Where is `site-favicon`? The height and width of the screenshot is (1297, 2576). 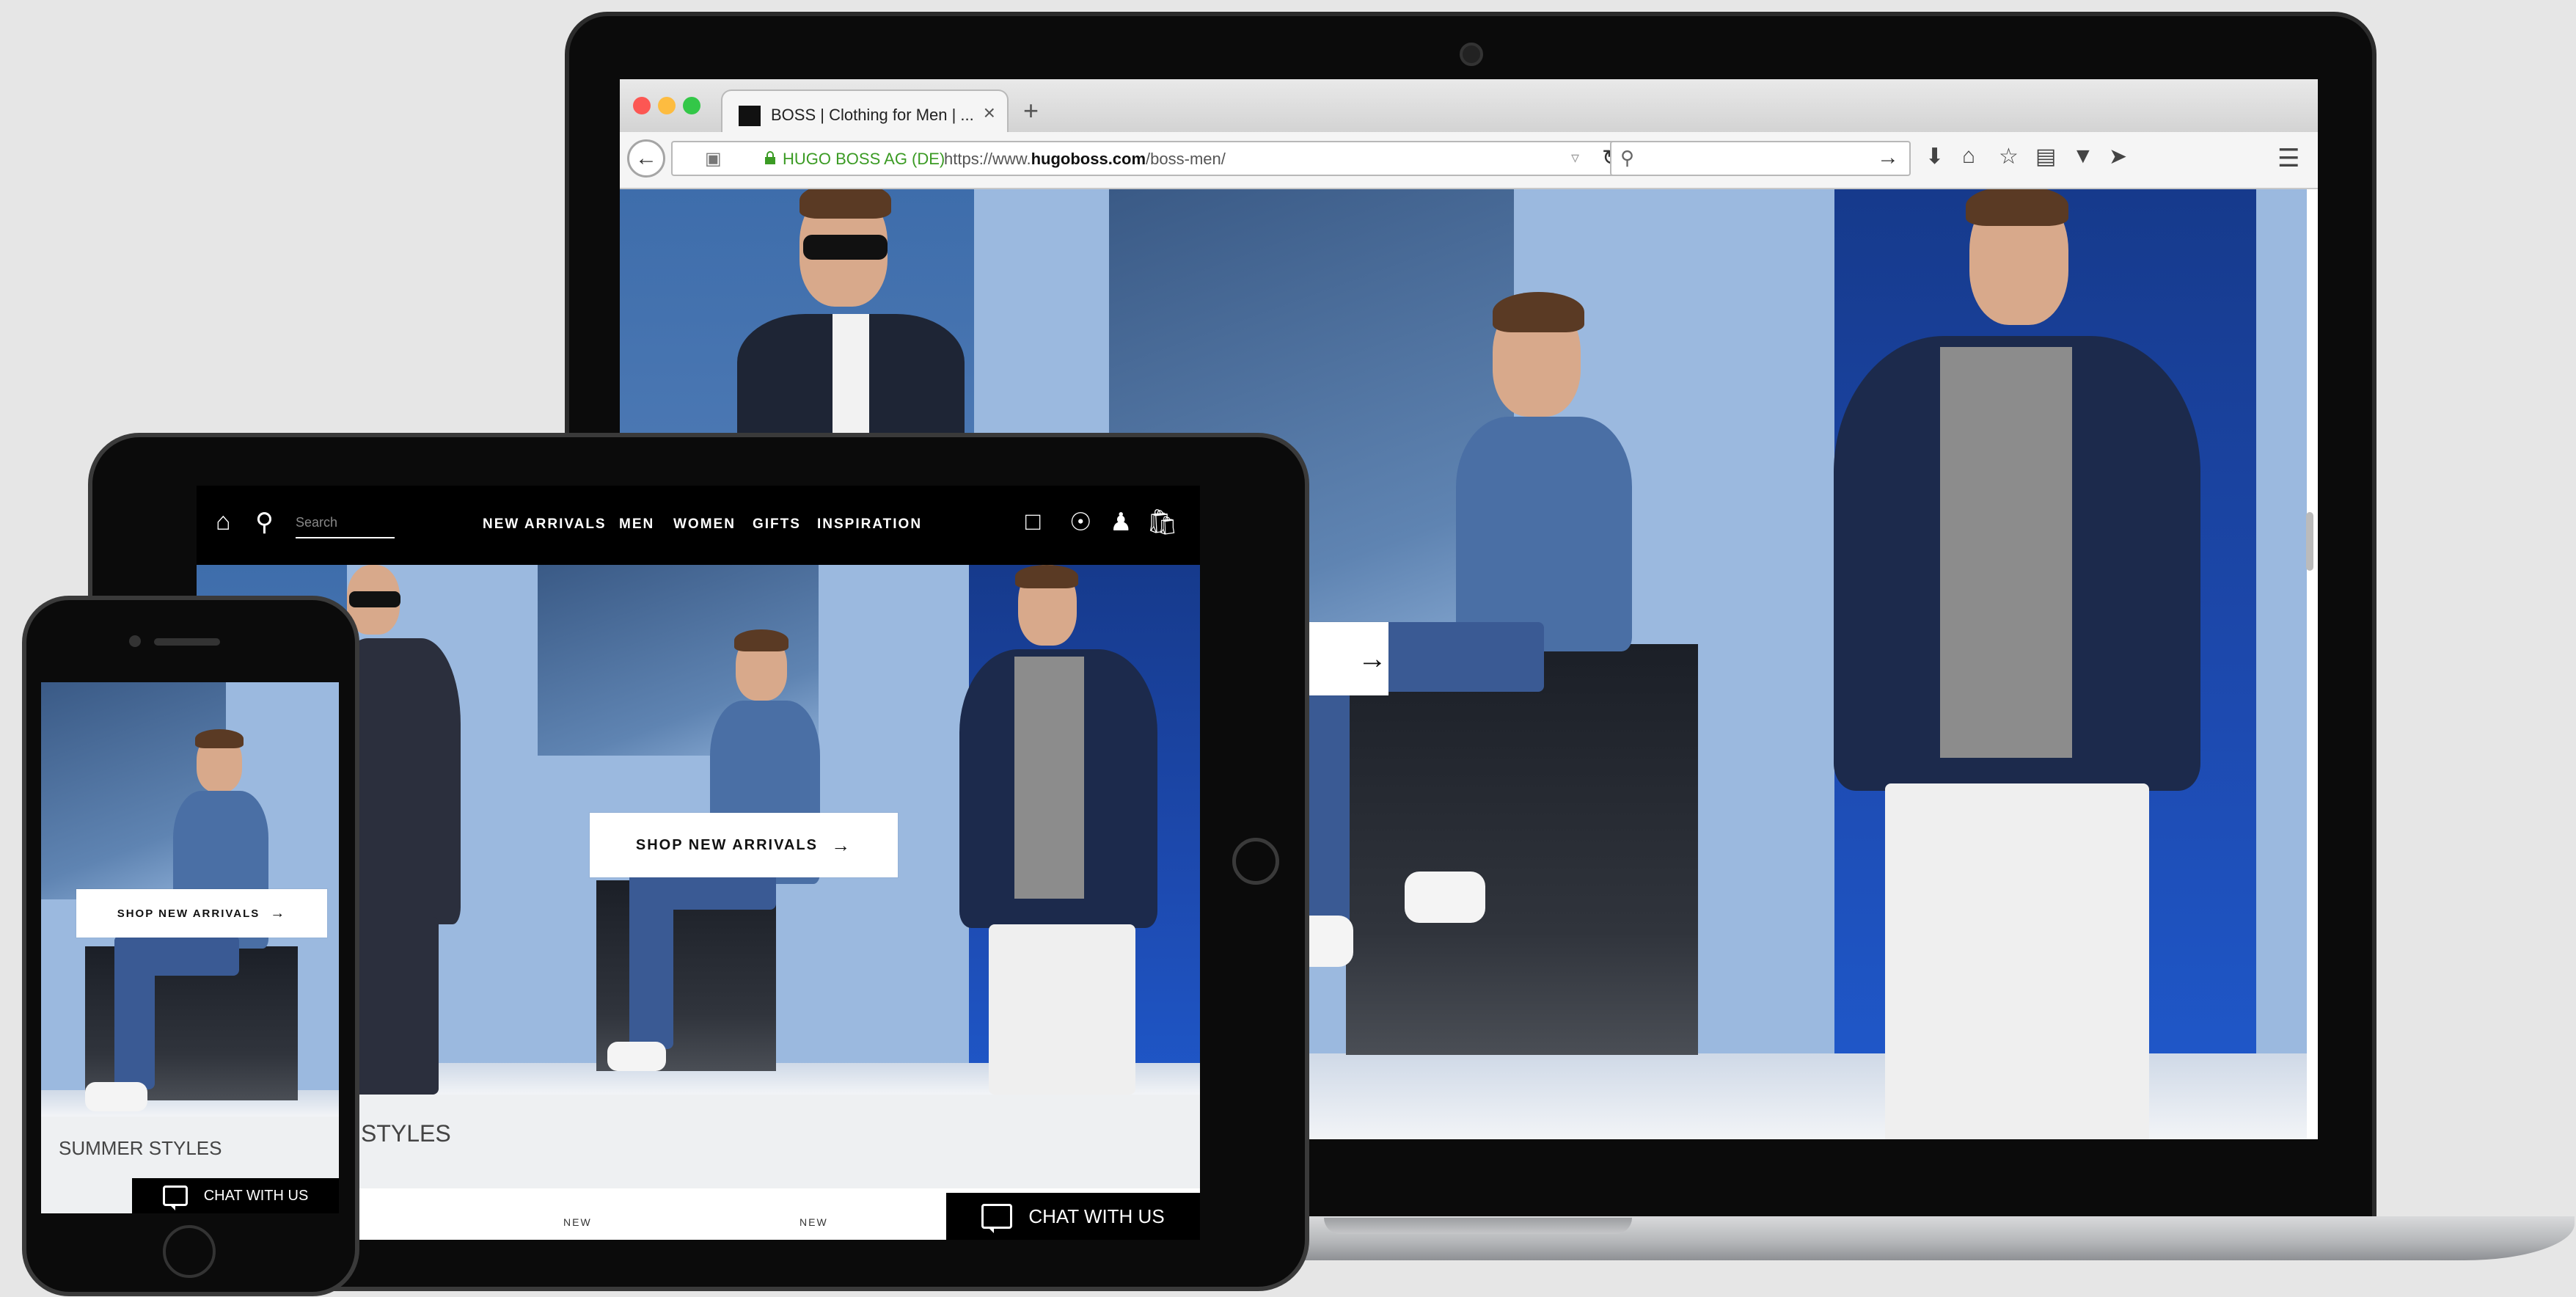 site-favicon is located at coordinates (750, 116).